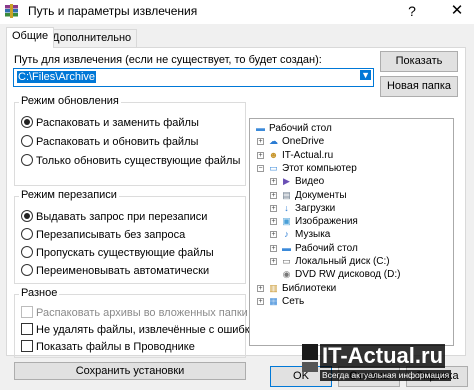 This screenshot has height=390, width=474. I want to click on overwrite-option-ask: Выдавать запрос при перезаписи, so click(114, 217).